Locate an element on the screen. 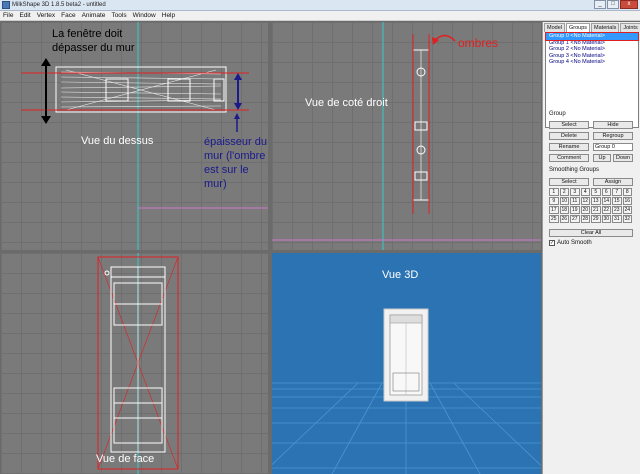  smoothing-group-button: 16 is located at coordinates (627, 201).